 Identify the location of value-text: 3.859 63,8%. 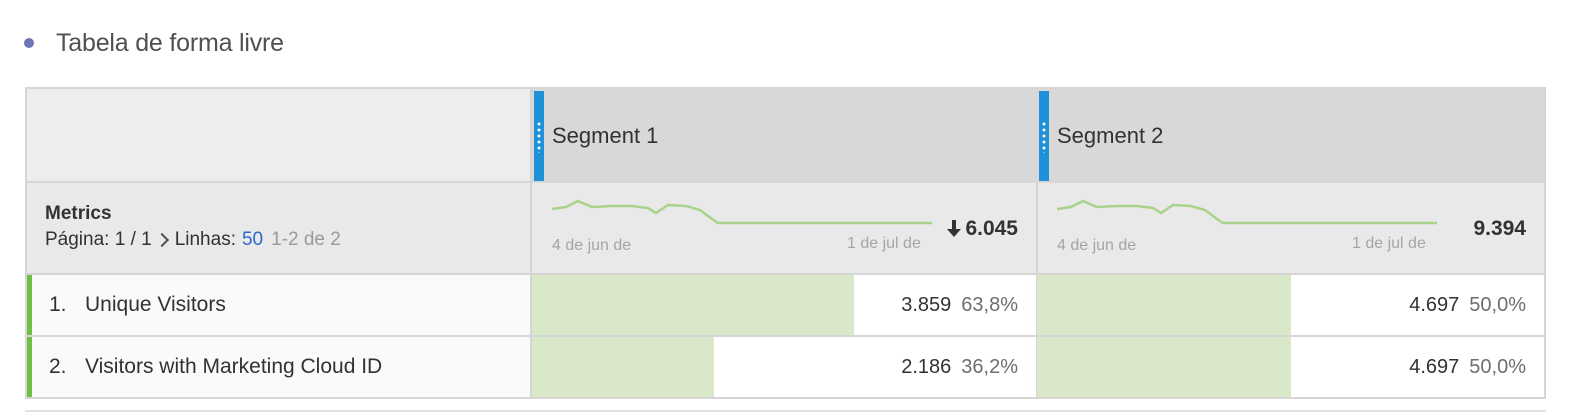
(959, 305).